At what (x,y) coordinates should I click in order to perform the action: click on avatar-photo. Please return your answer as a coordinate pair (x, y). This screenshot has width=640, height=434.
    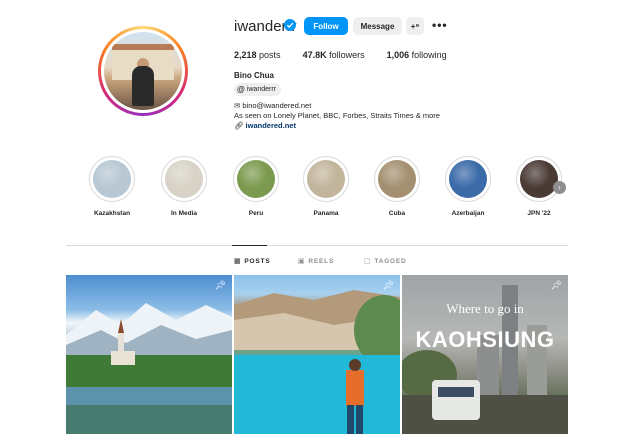
    Looking at the image, I should click on (143, 71).